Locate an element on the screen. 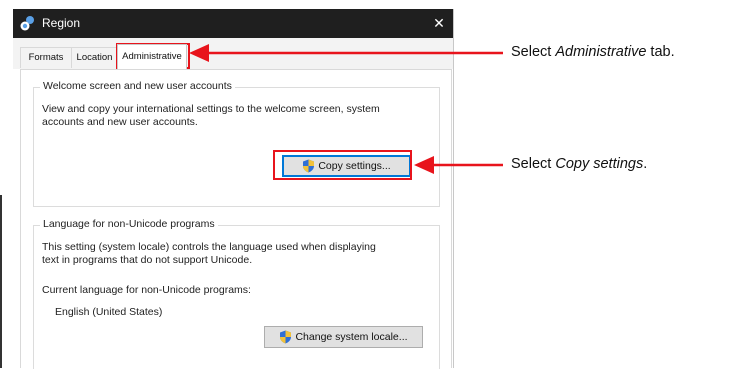  tab-administrative: Administrative is located at coordinates (152, 56).